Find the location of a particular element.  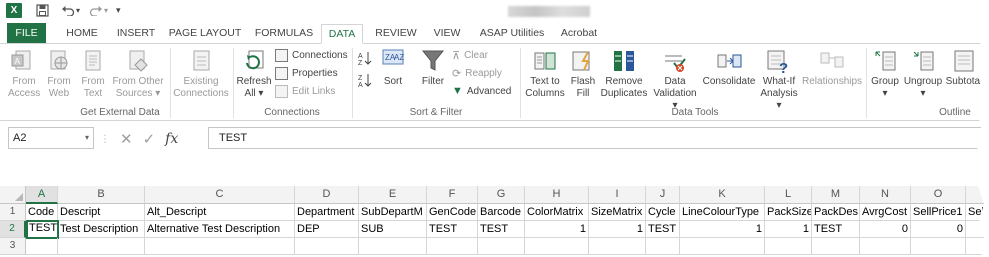

name-box-dropdown-icon: ▾ is located at coordinates (87, 138).